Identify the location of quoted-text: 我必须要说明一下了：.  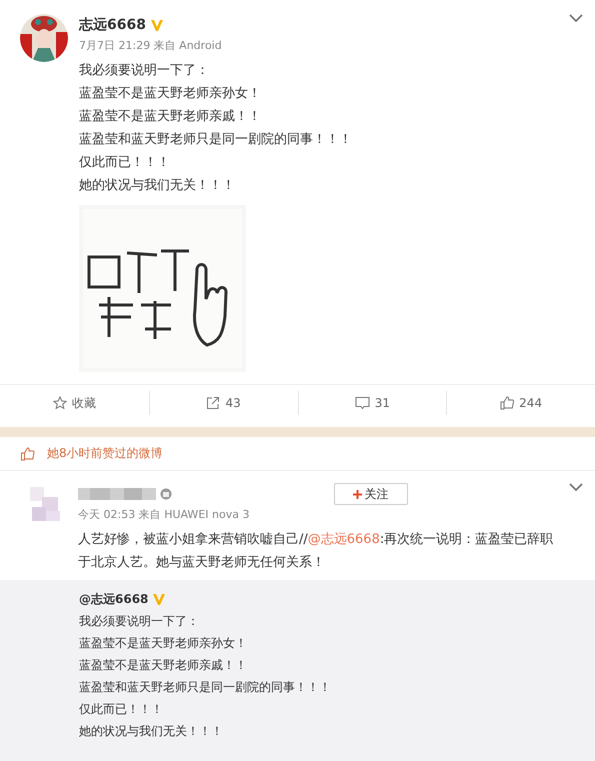
(139, 621).